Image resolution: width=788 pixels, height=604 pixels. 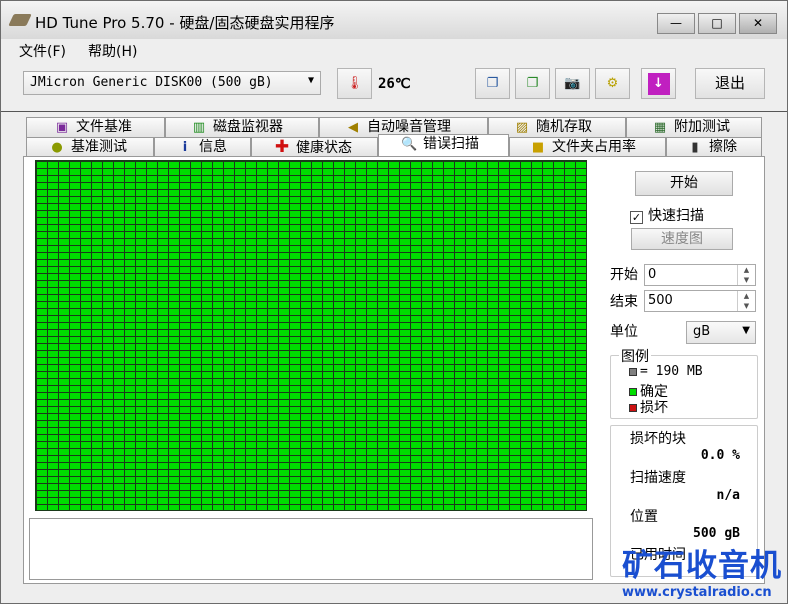 I want to click on maximize-button: □, so click(x=717, y=23).